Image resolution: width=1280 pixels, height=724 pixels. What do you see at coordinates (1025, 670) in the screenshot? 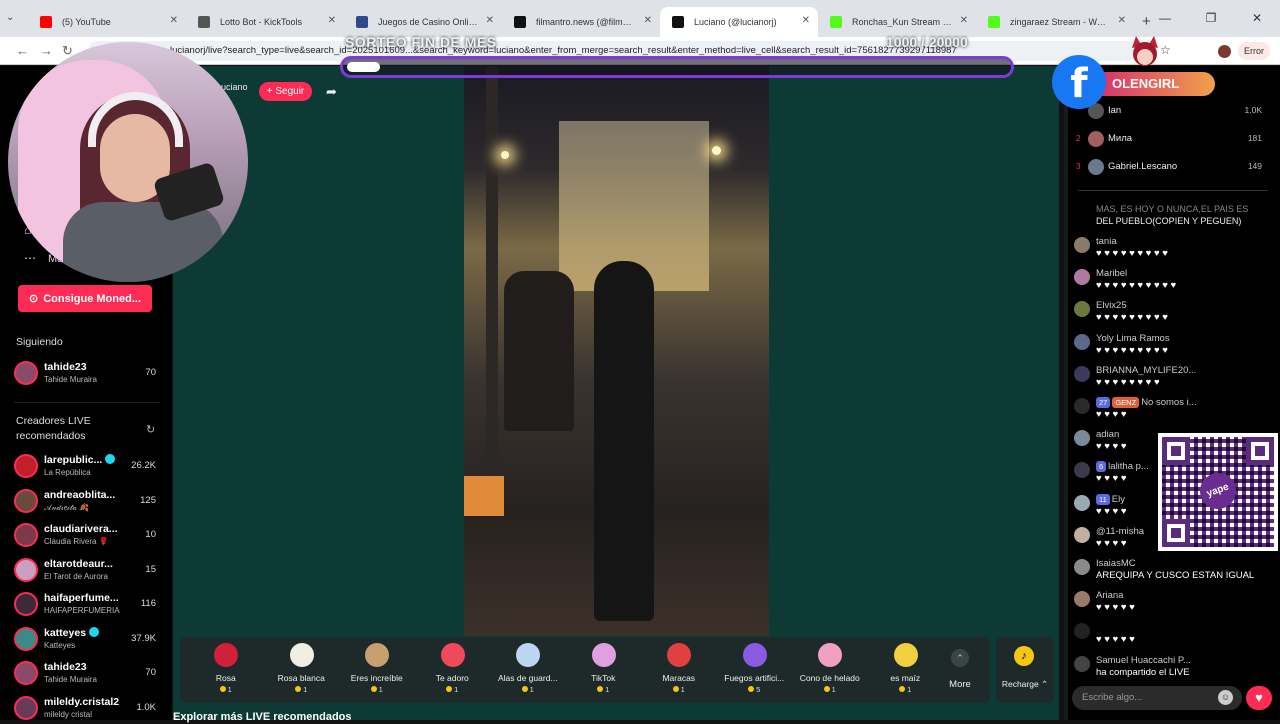
I see `recharge-button: ♪ Recharge ⌃` at bounding box center [1025, 670].